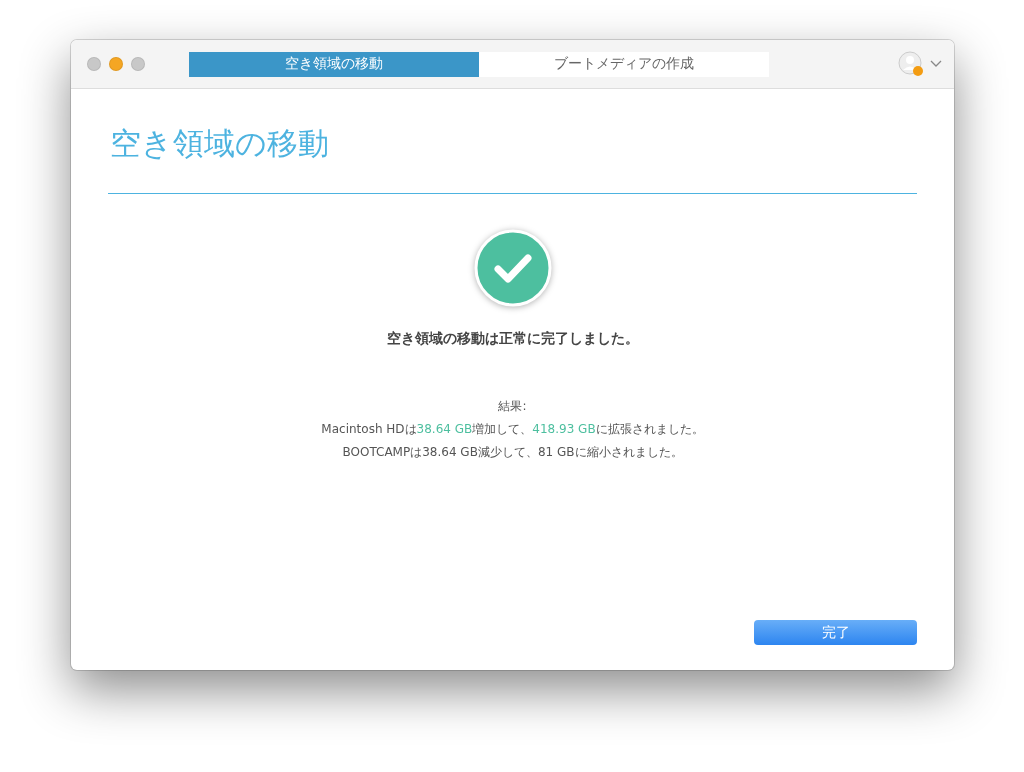 The image size is (1024, 772). I want to click on success-message: 空き領域の移動は正常に完了しました。, so click(512, 339).